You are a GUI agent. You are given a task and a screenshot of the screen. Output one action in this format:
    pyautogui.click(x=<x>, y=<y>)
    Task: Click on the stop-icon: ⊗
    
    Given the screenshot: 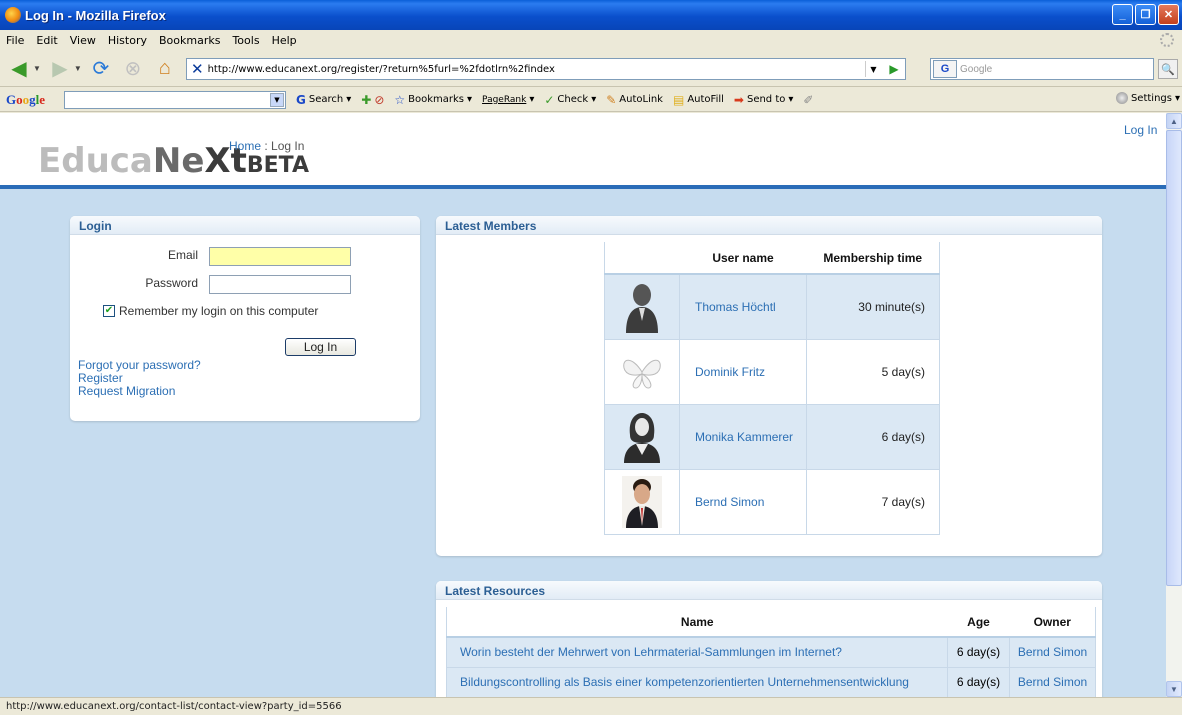 What is the action you would take?
    pyautogui.click(x=133, y=69)
    